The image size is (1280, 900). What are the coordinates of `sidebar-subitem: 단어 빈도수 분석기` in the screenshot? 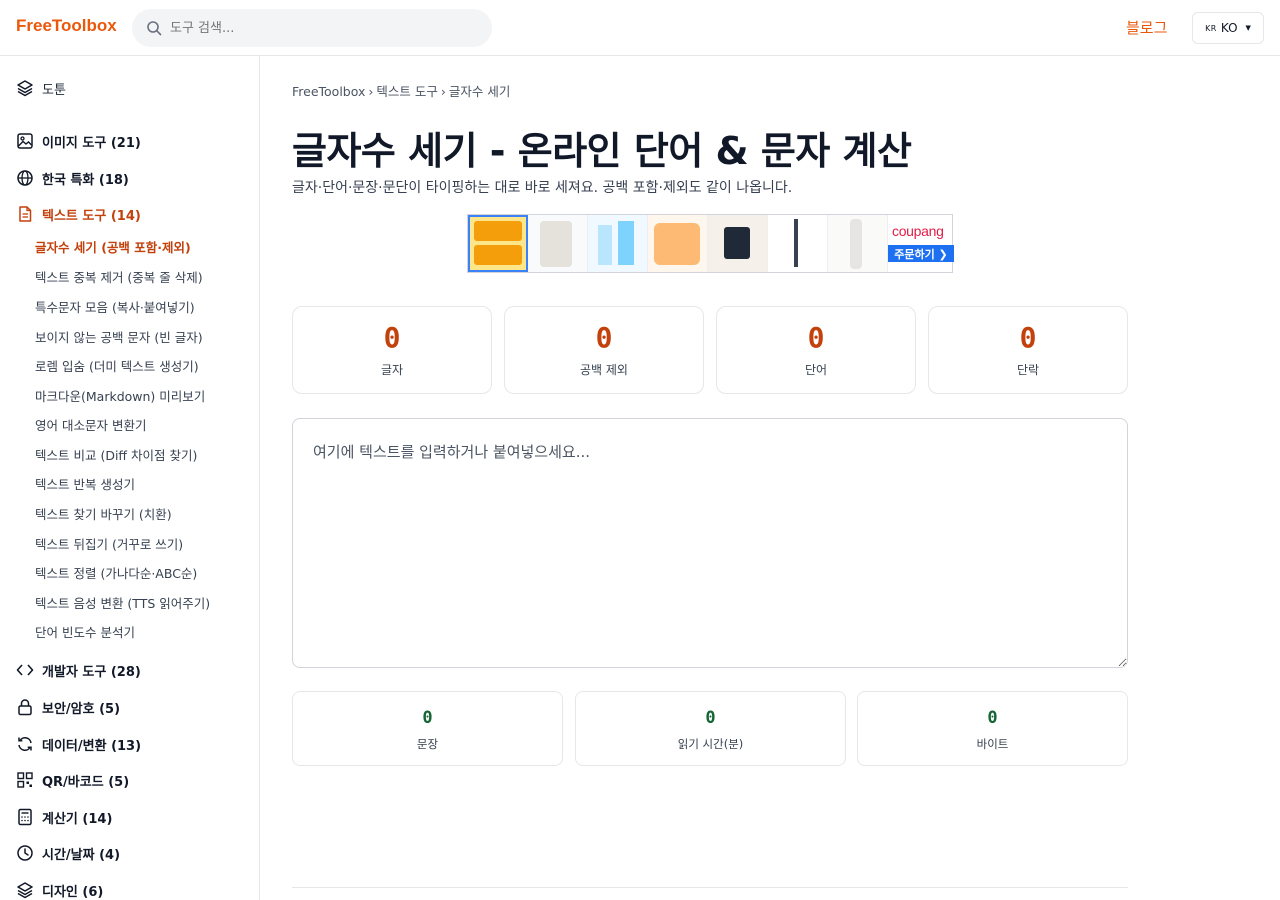 It's located at (85, 631).